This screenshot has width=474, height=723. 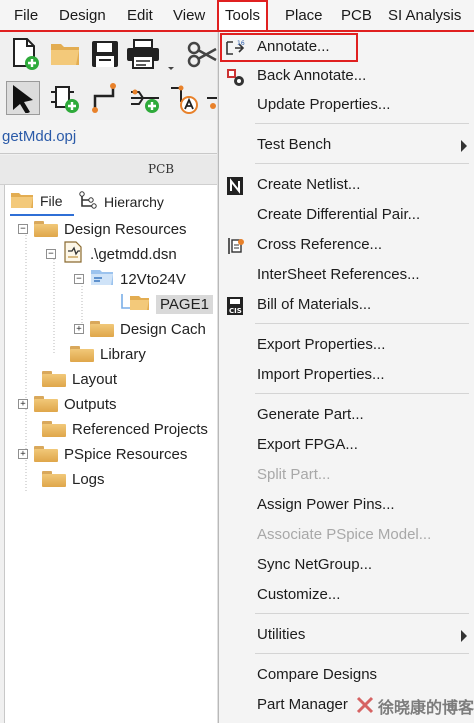 What do you see at coordinates (153, 279) in the screenshot?
I see `tree-item-label: 12Vto24V` at bounding box center [153, 279].